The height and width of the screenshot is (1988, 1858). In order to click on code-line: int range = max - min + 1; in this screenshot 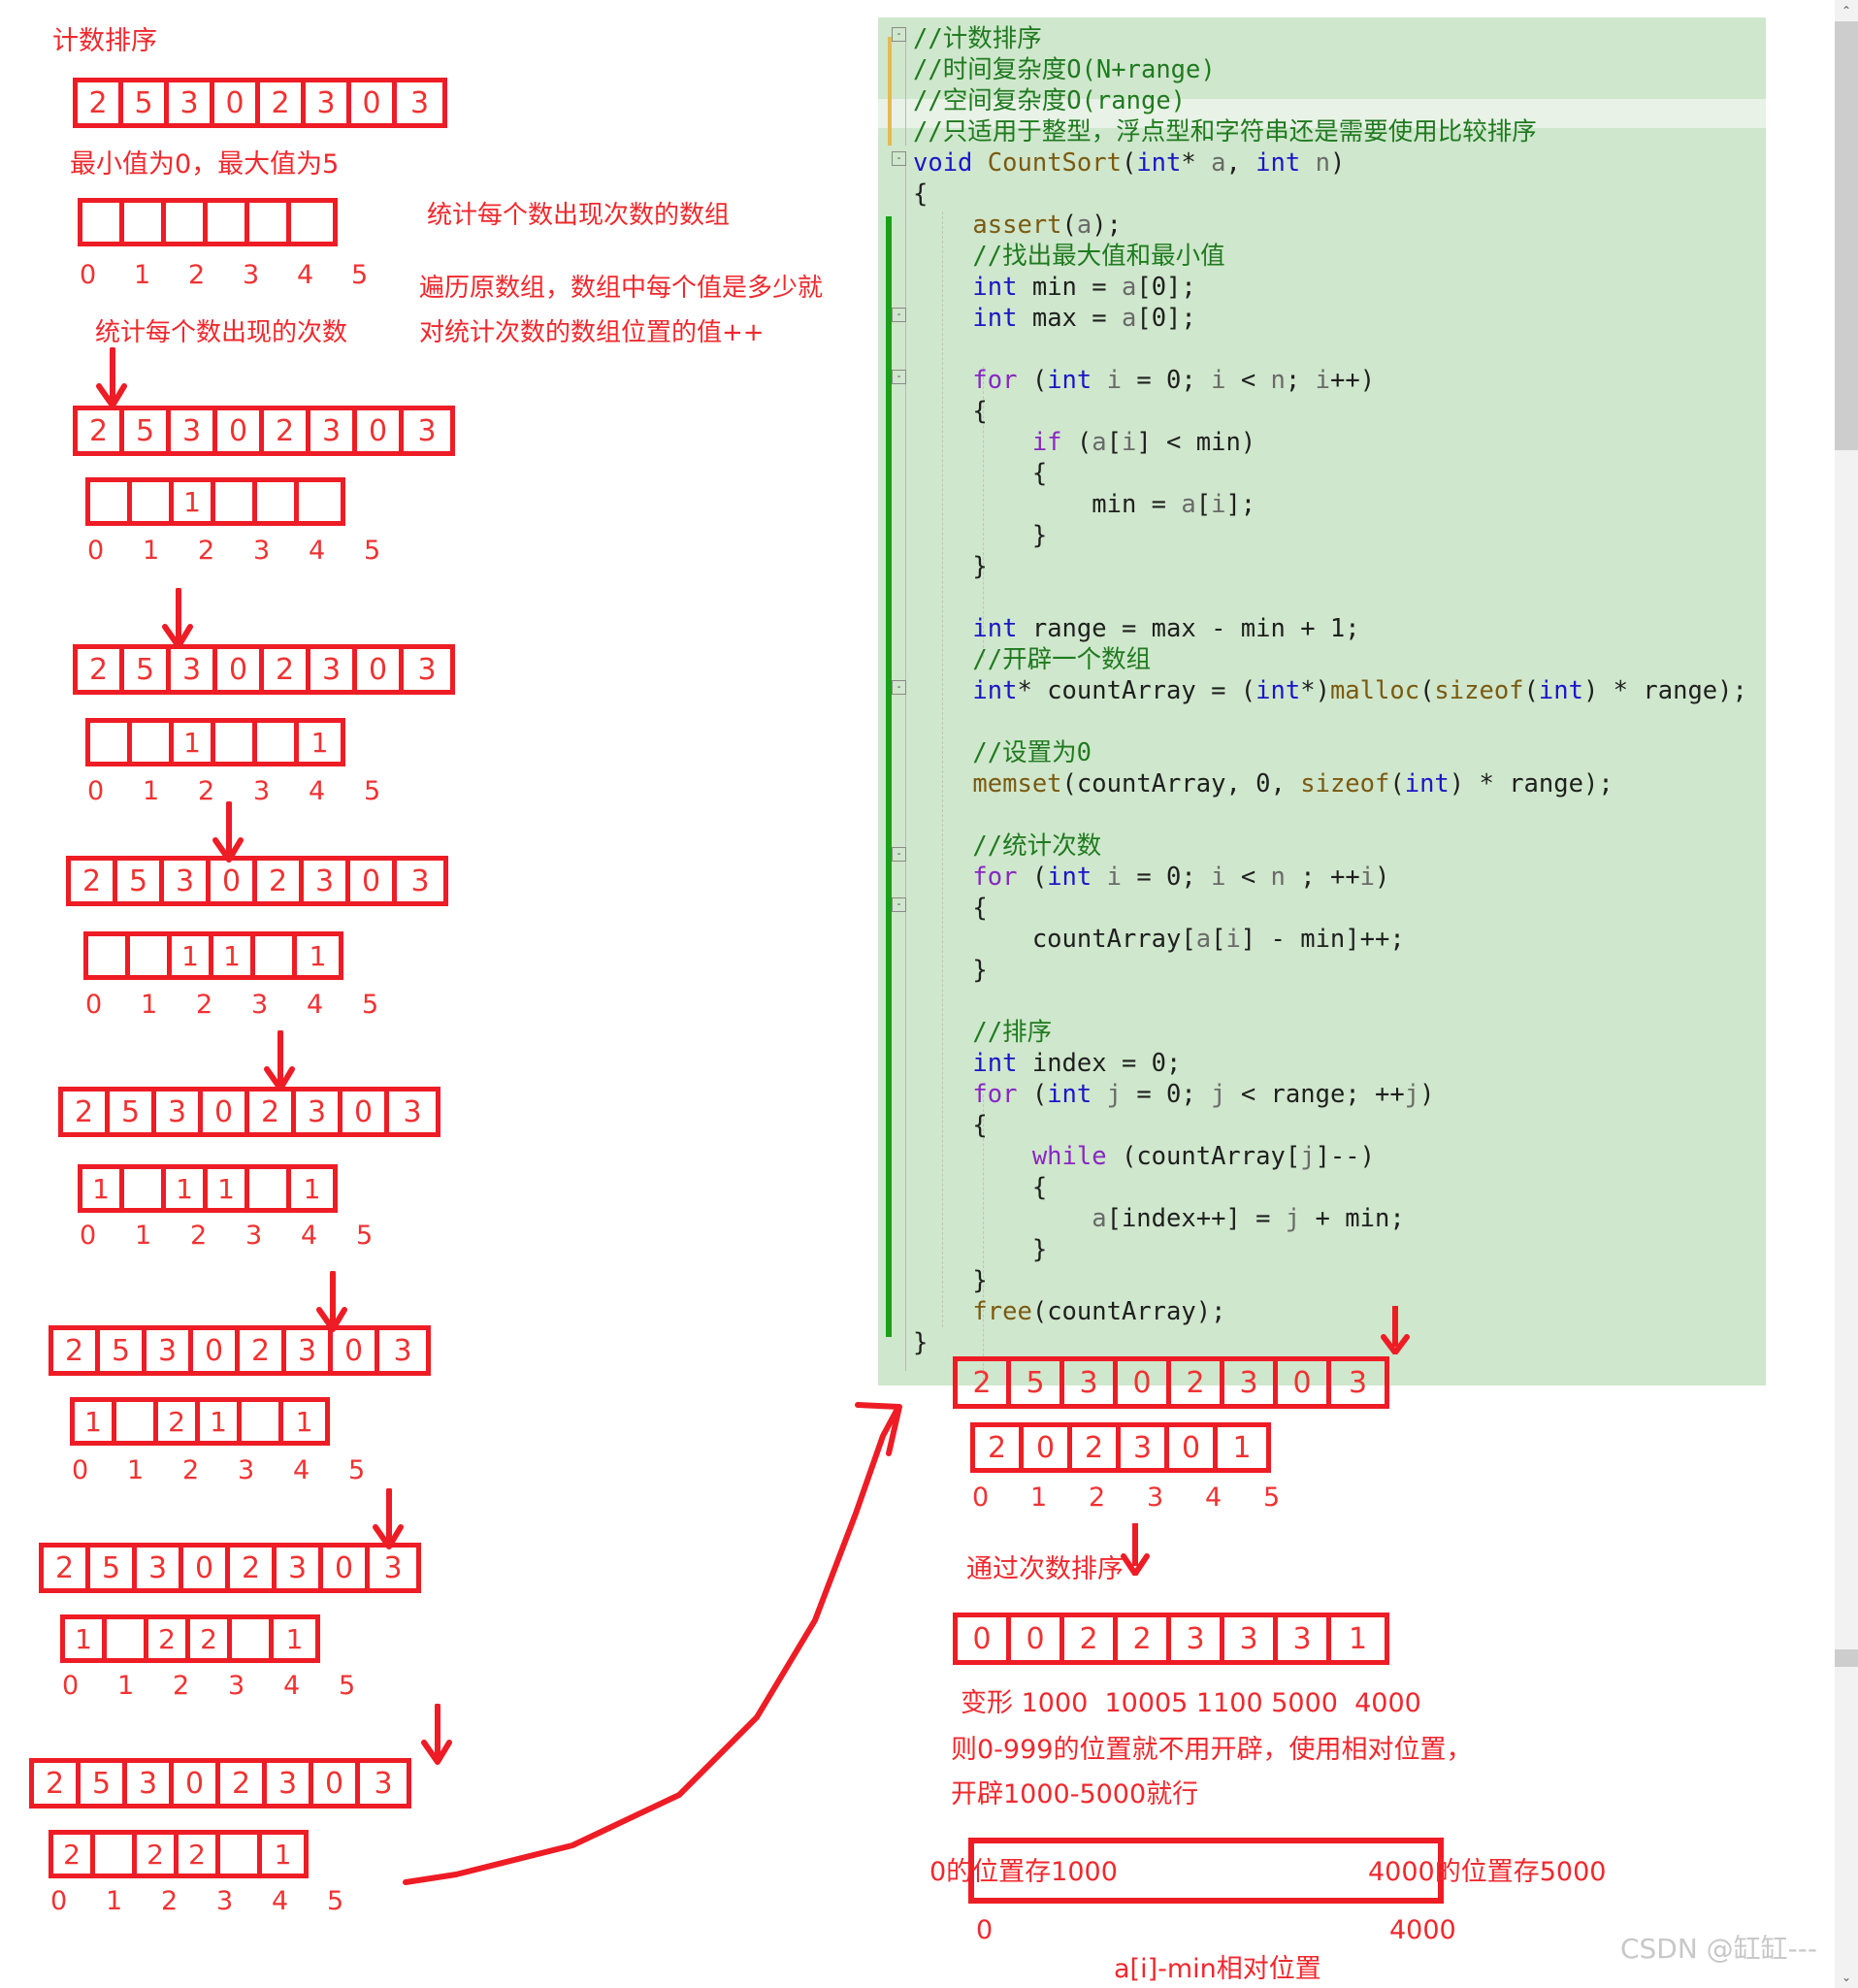, I will do `click(1330, 628)`.